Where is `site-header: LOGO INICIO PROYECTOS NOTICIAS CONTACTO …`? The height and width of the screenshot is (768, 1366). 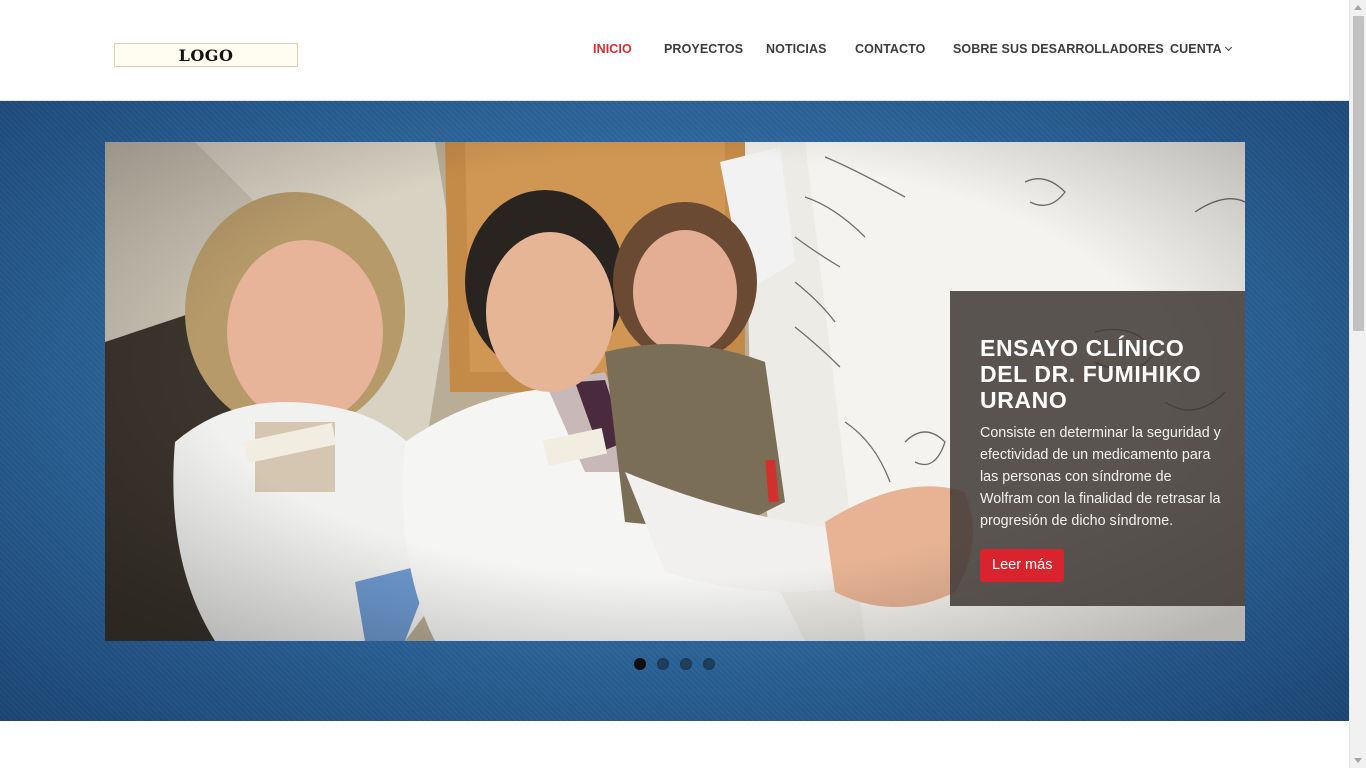
site-header: LOGO INICIO PROYECTOS NOTICIAS CONTACTO … is located at coordinates (674, 50).